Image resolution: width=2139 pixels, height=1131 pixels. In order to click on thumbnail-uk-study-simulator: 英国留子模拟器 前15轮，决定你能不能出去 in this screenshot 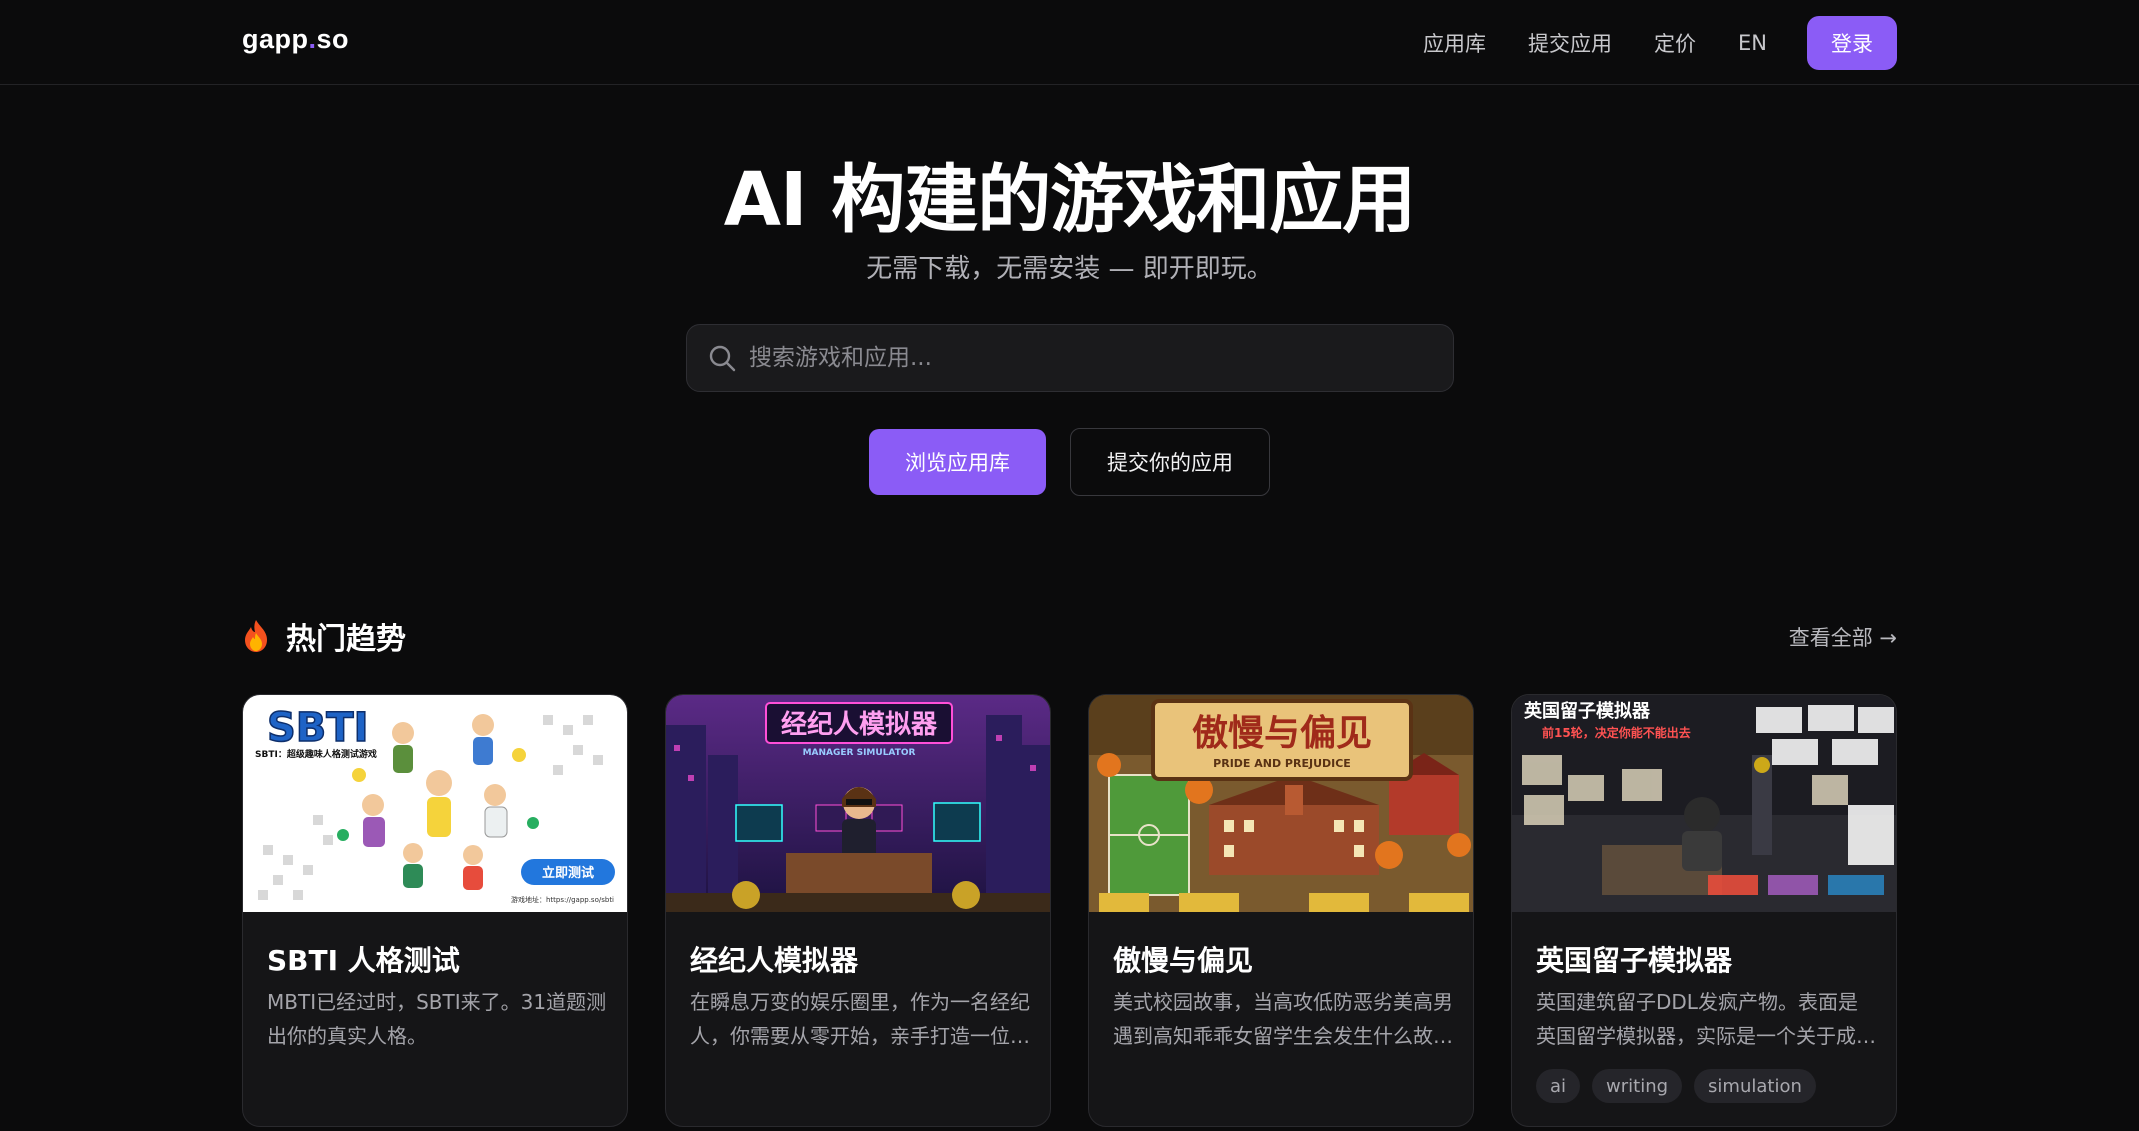, I will do `click(1704, 803)`.